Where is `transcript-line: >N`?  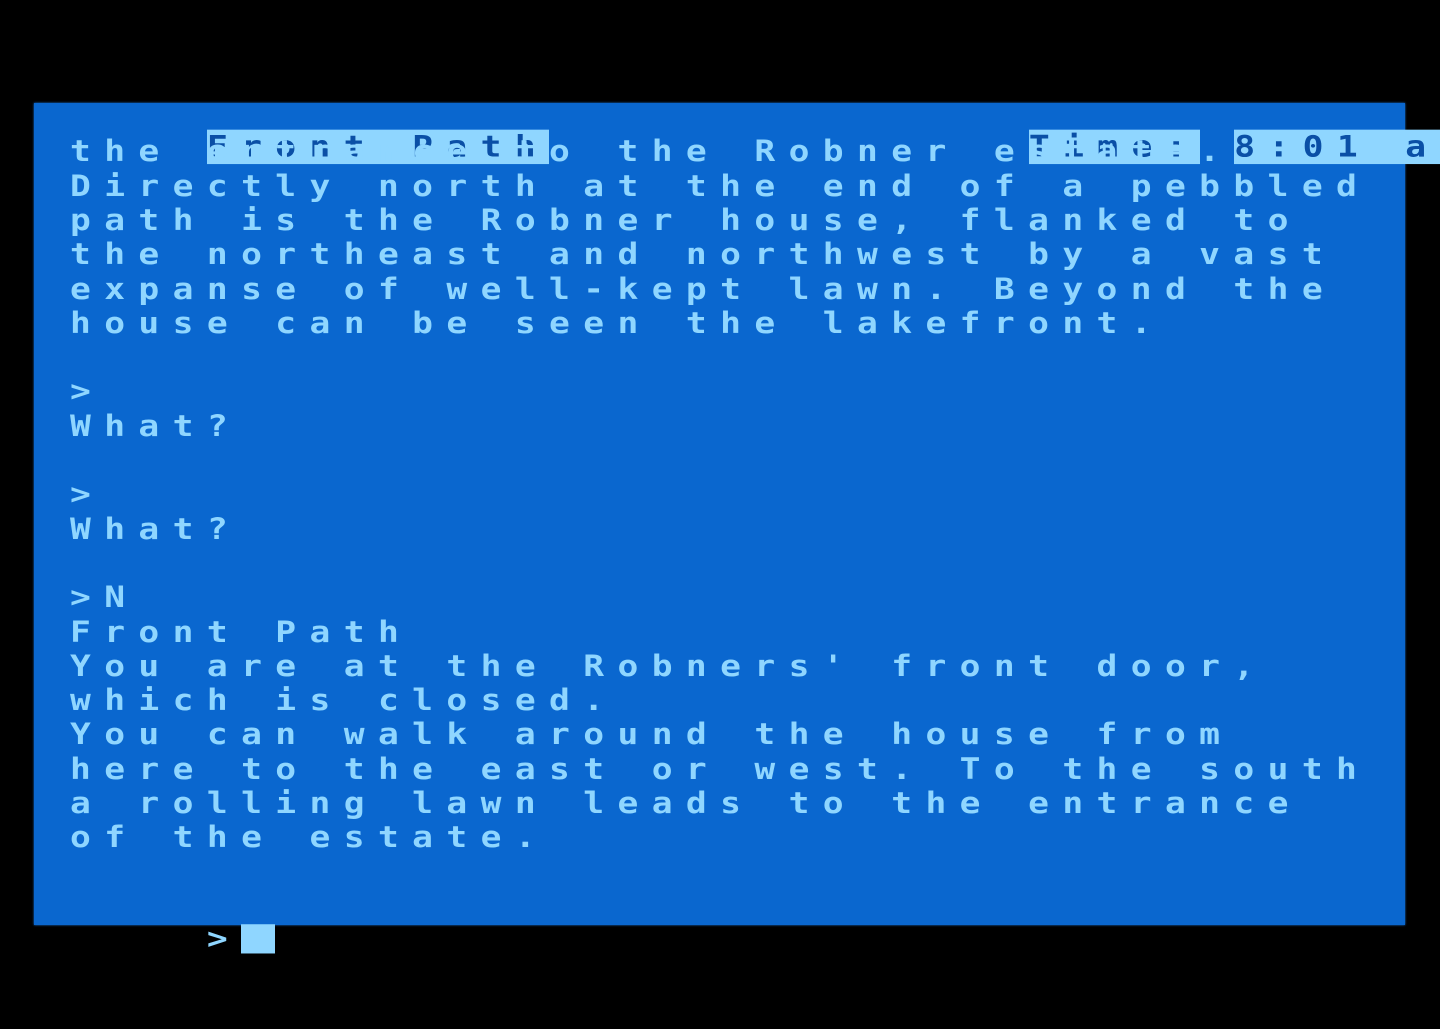
transcript-line: >N is located at coordinates (104, 598).